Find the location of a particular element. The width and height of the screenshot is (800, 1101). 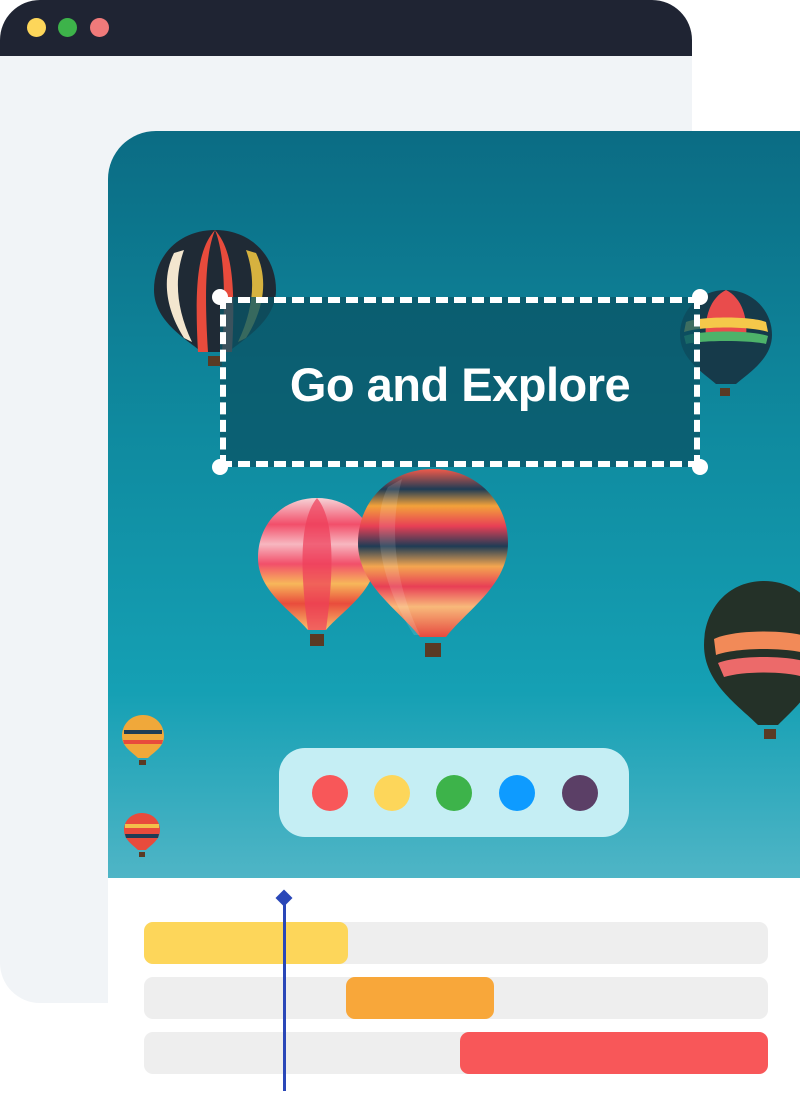

color-swatch-green is located at coordinates (454, 793).